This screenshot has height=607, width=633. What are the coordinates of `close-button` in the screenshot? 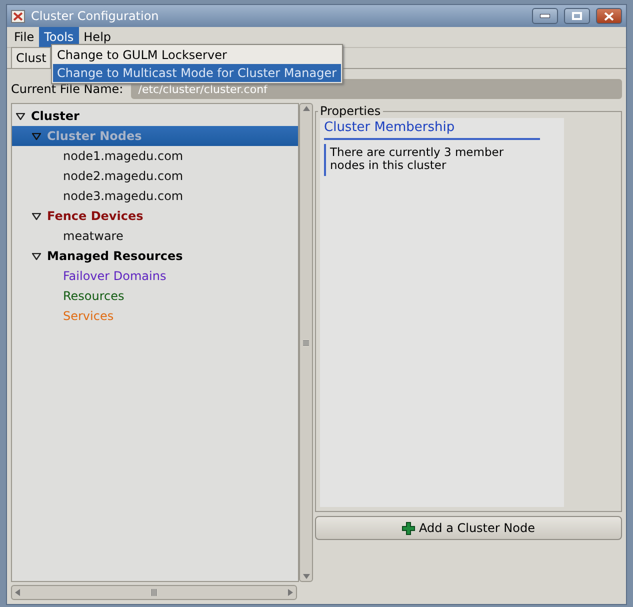 It's located at (609, 16).